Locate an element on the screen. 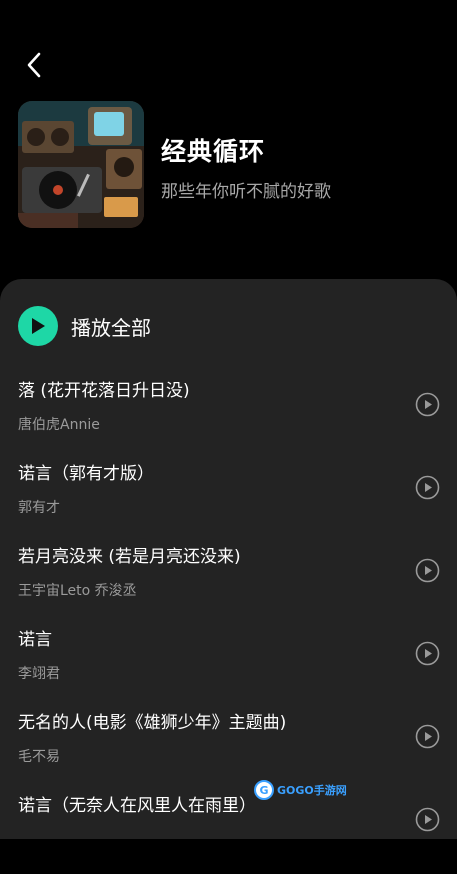 The width and height of the screenshot is (457, 874). watermark-icon: G is located at coordinates (264, 790).